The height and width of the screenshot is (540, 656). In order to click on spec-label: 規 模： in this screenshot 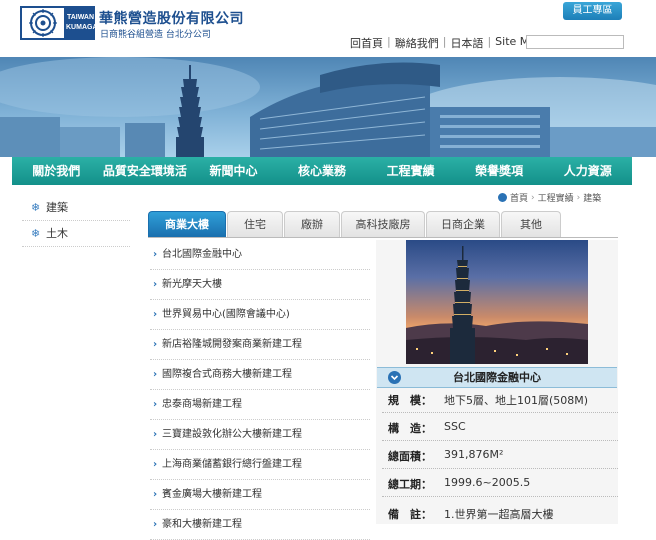, I will do `click(410, 400)`.